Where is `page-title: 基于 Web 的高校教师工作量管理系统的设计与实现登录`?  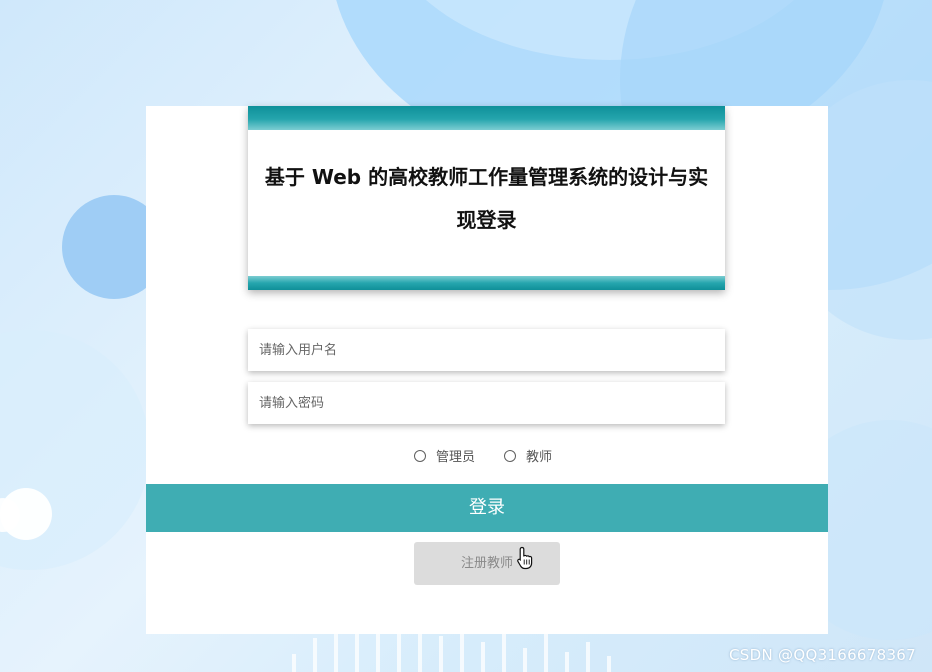 page-title: 基于 Web 的高校教师工作量管理系统的设计与实现登录 is located at coordinates (486, 198).